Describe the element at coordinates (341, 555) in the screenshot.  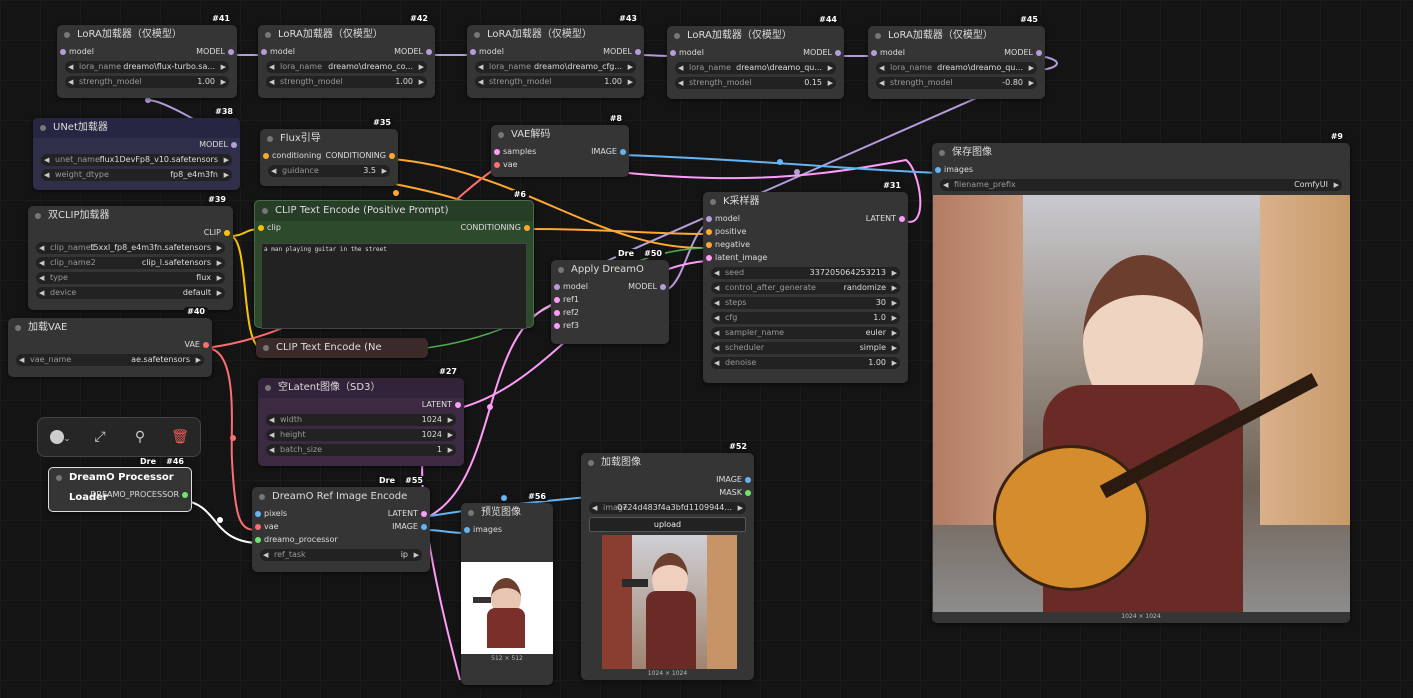
I see `ref-task-widget: ref_taskip` at that location.